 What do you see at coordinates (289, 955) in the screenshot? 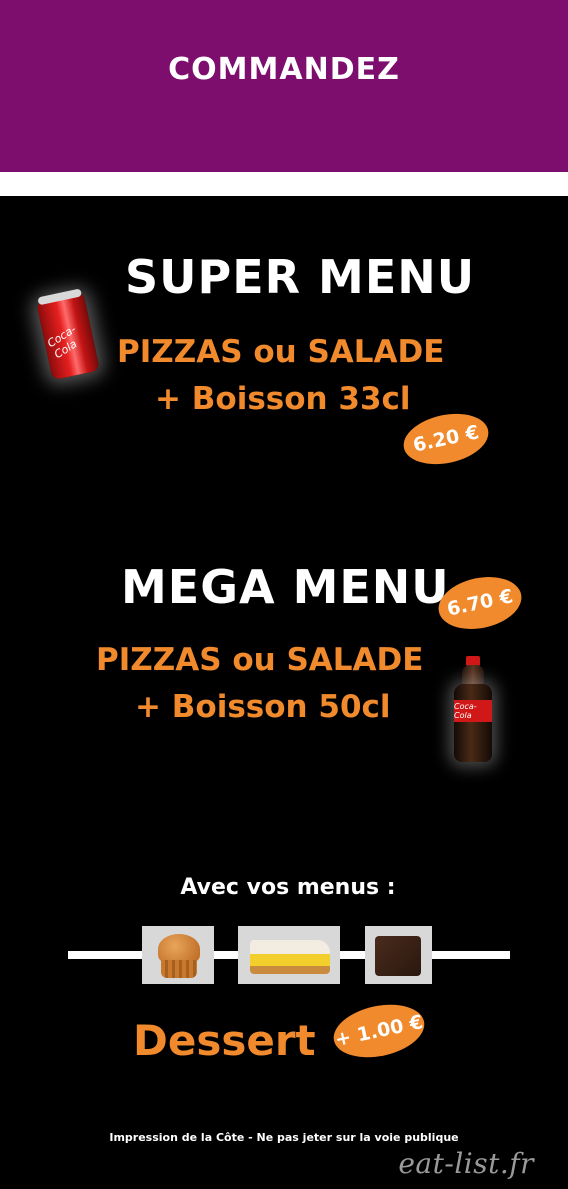
I see `lemon-tart-image` at bounding box center [289, 955].